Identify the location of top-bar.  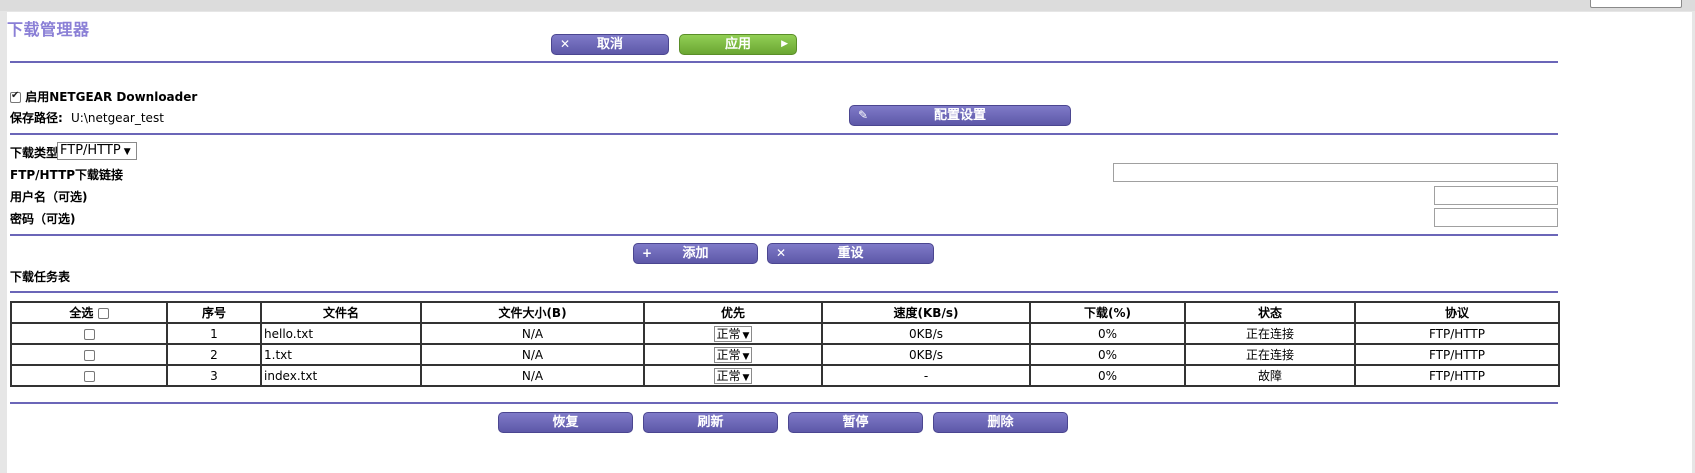
(847, 5).